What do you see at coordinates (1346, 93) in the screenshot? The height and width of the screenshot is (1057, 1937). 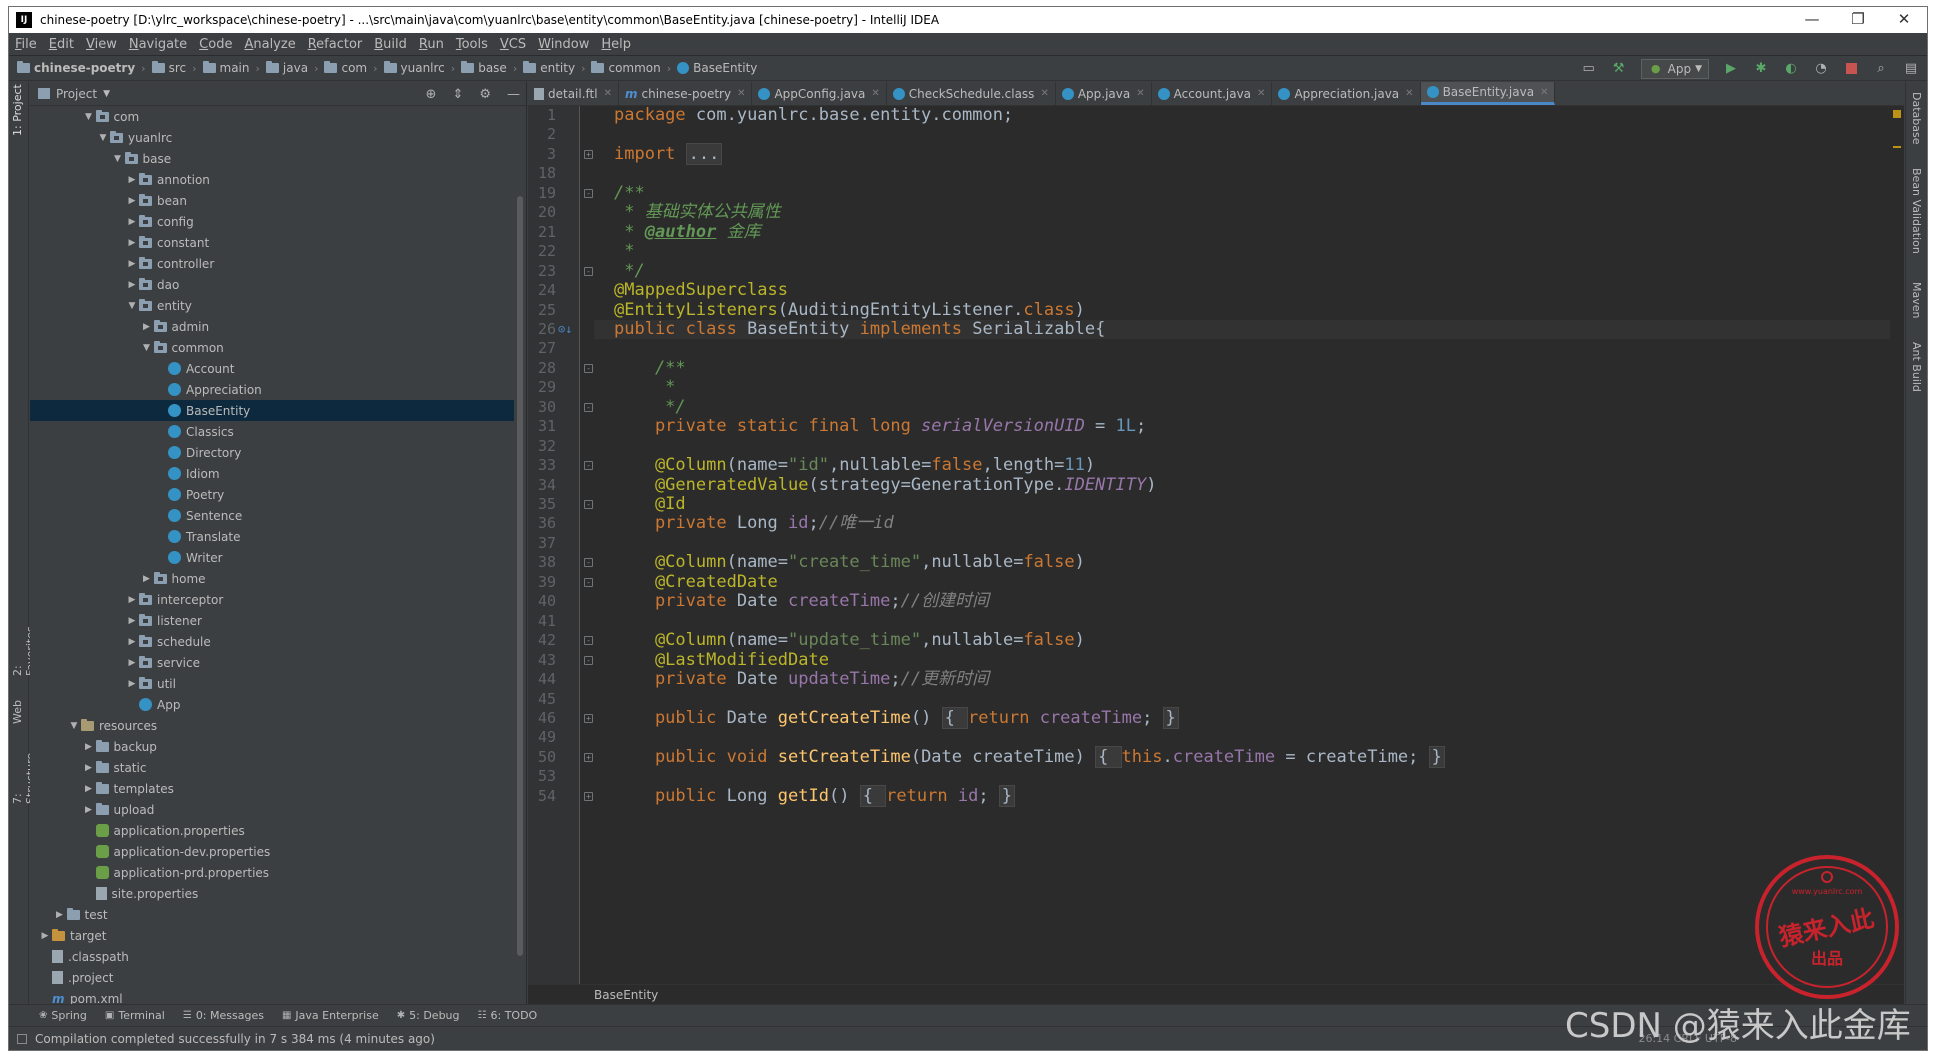 I see `editor-tab: Appreciation.java ✕` at bounding box center [1346, 93].